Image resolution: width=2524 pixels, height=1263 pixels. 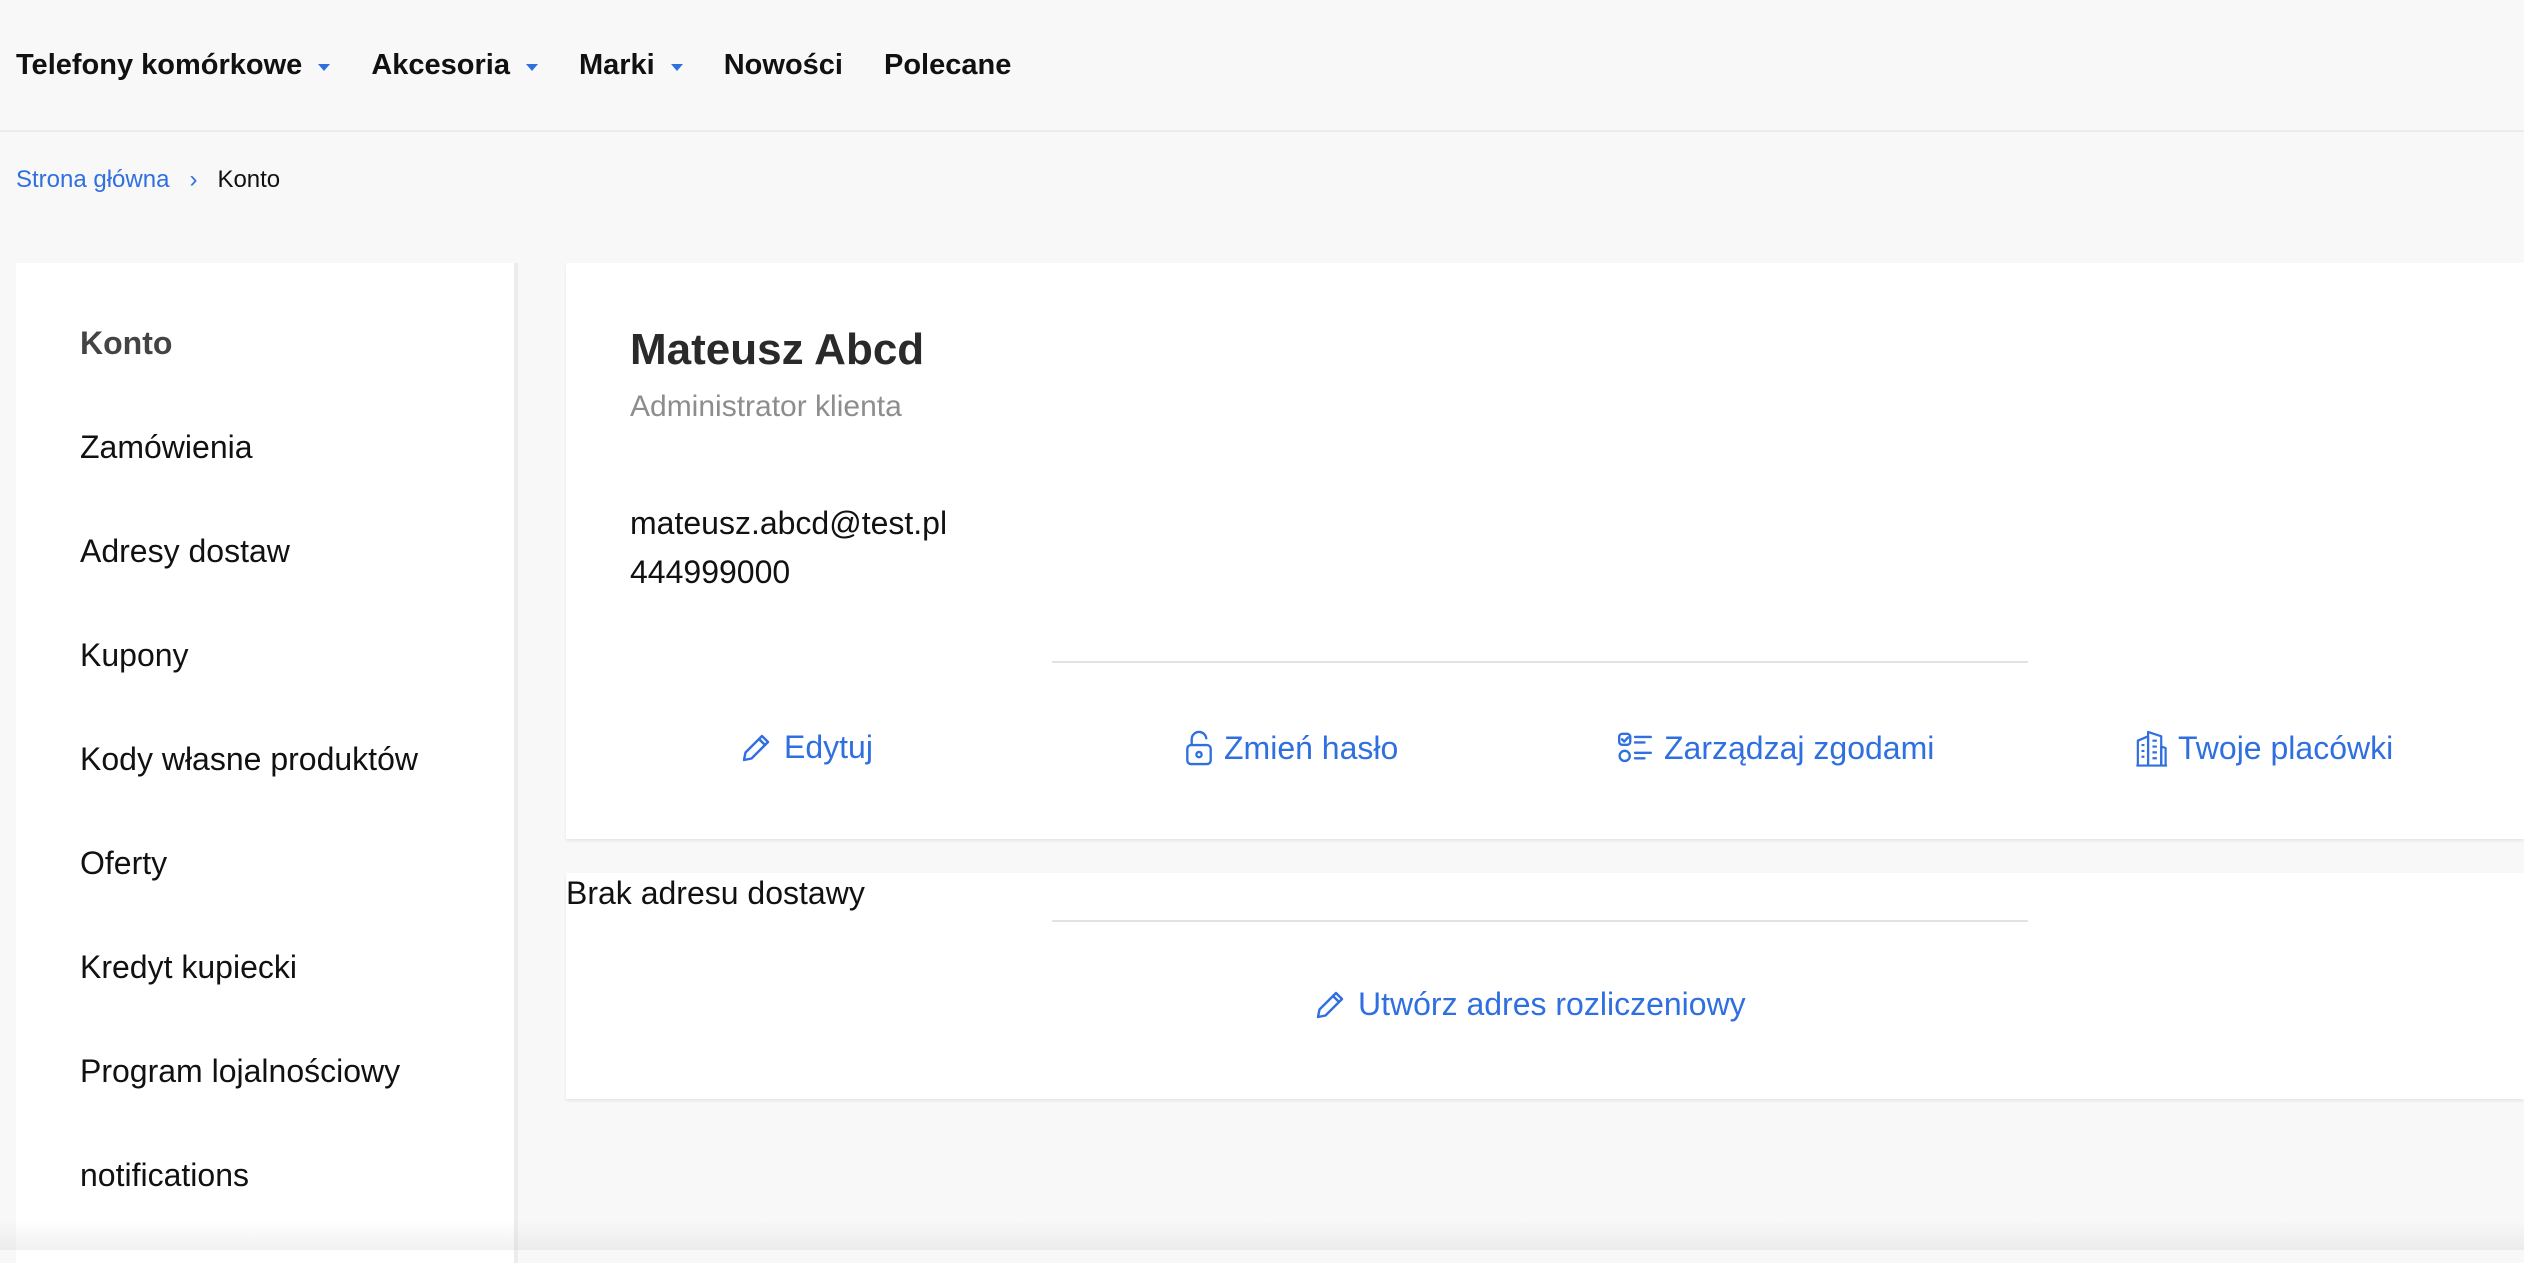 What do you see at coordinates (134, 655) in the screenshot?
I see `sidebar-item-kupony: Kupony` at bounding box center [134, 655].